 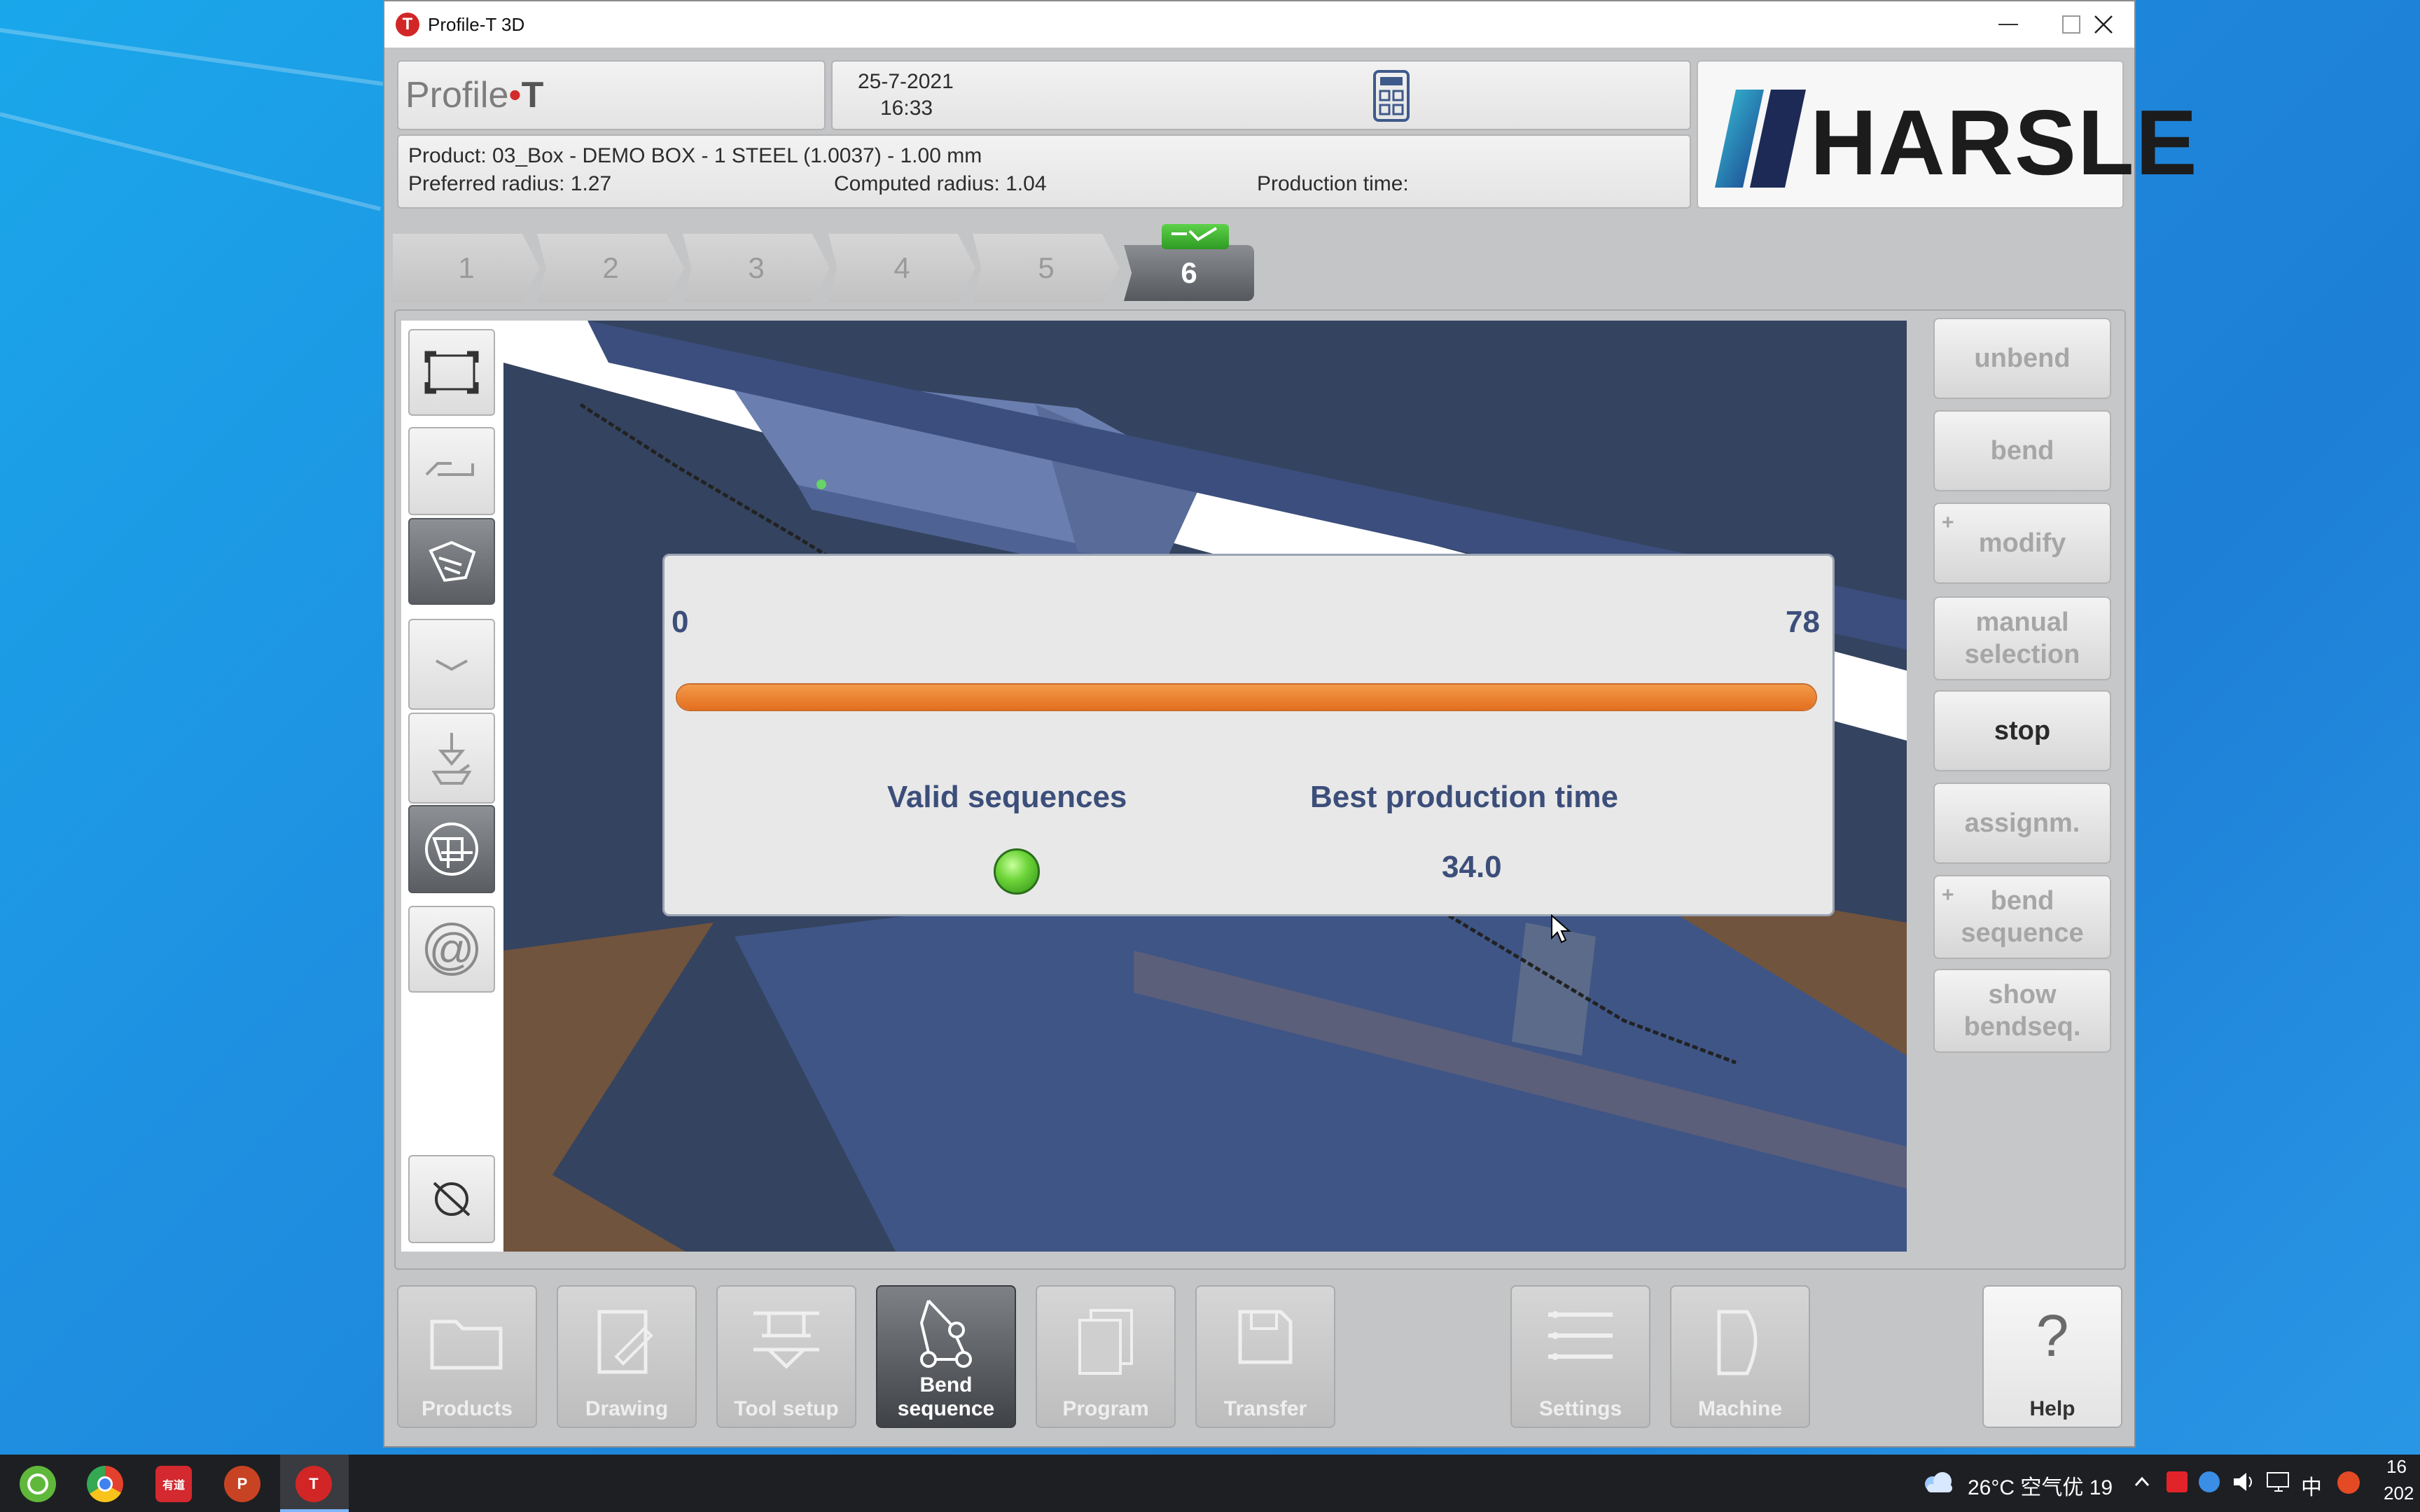 I want to click on nav-label: Drawing, so click(x=627, y=1408).